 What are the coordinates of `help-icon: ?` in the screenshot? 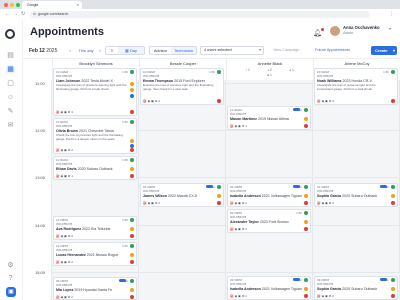 It's located at (10, 278).